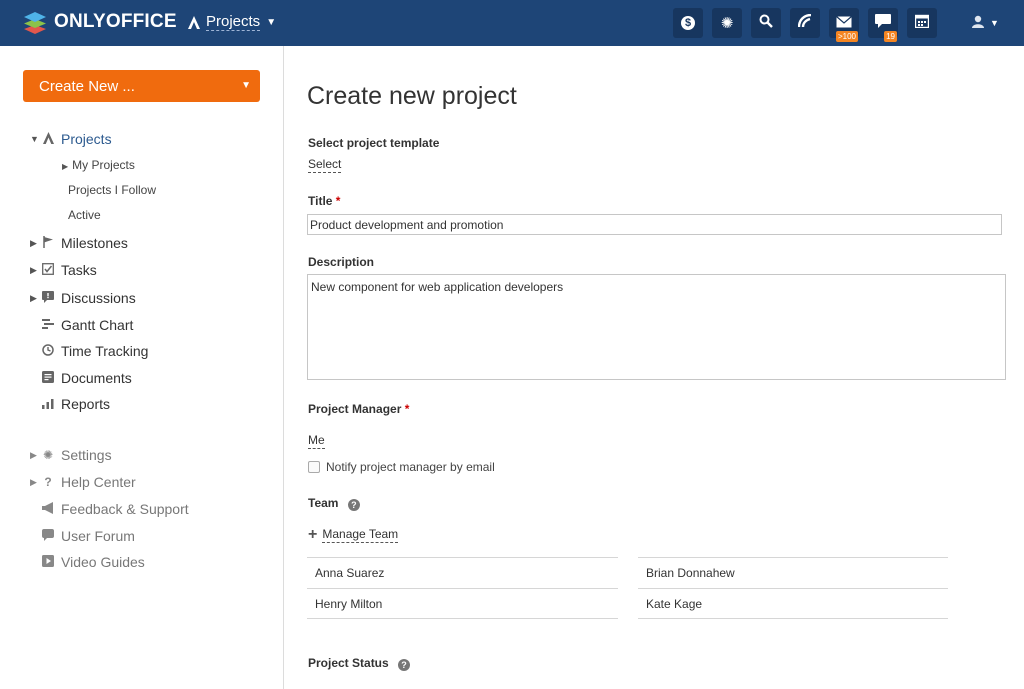 This screenshot has width=1024, height=689. Describe the element at coordinates (690, 573) in the screenshot. I see `team-member-name: Brian Donnahew` at that location.